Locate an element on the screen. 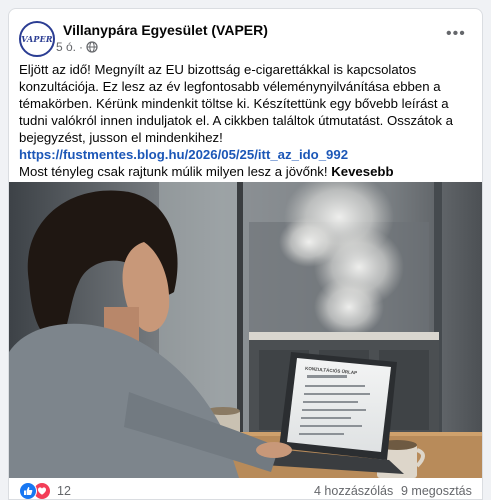  more-options-icon: ••• is located at coordinates (456, 34).